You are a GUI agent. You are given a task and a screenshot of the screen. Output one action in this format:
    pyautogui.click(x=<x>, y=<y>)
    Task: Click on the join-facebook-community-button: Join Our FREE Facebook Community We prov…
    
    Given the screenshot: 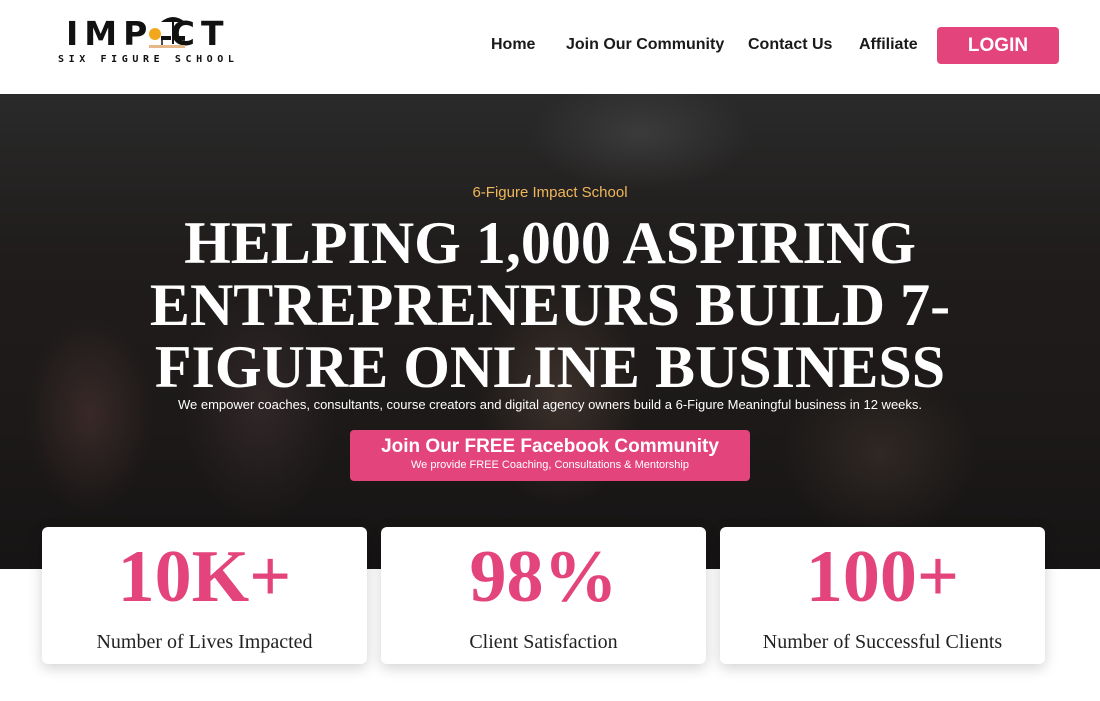 What is the action you would take?
    pyautogui.click(x=550, y=455)
    